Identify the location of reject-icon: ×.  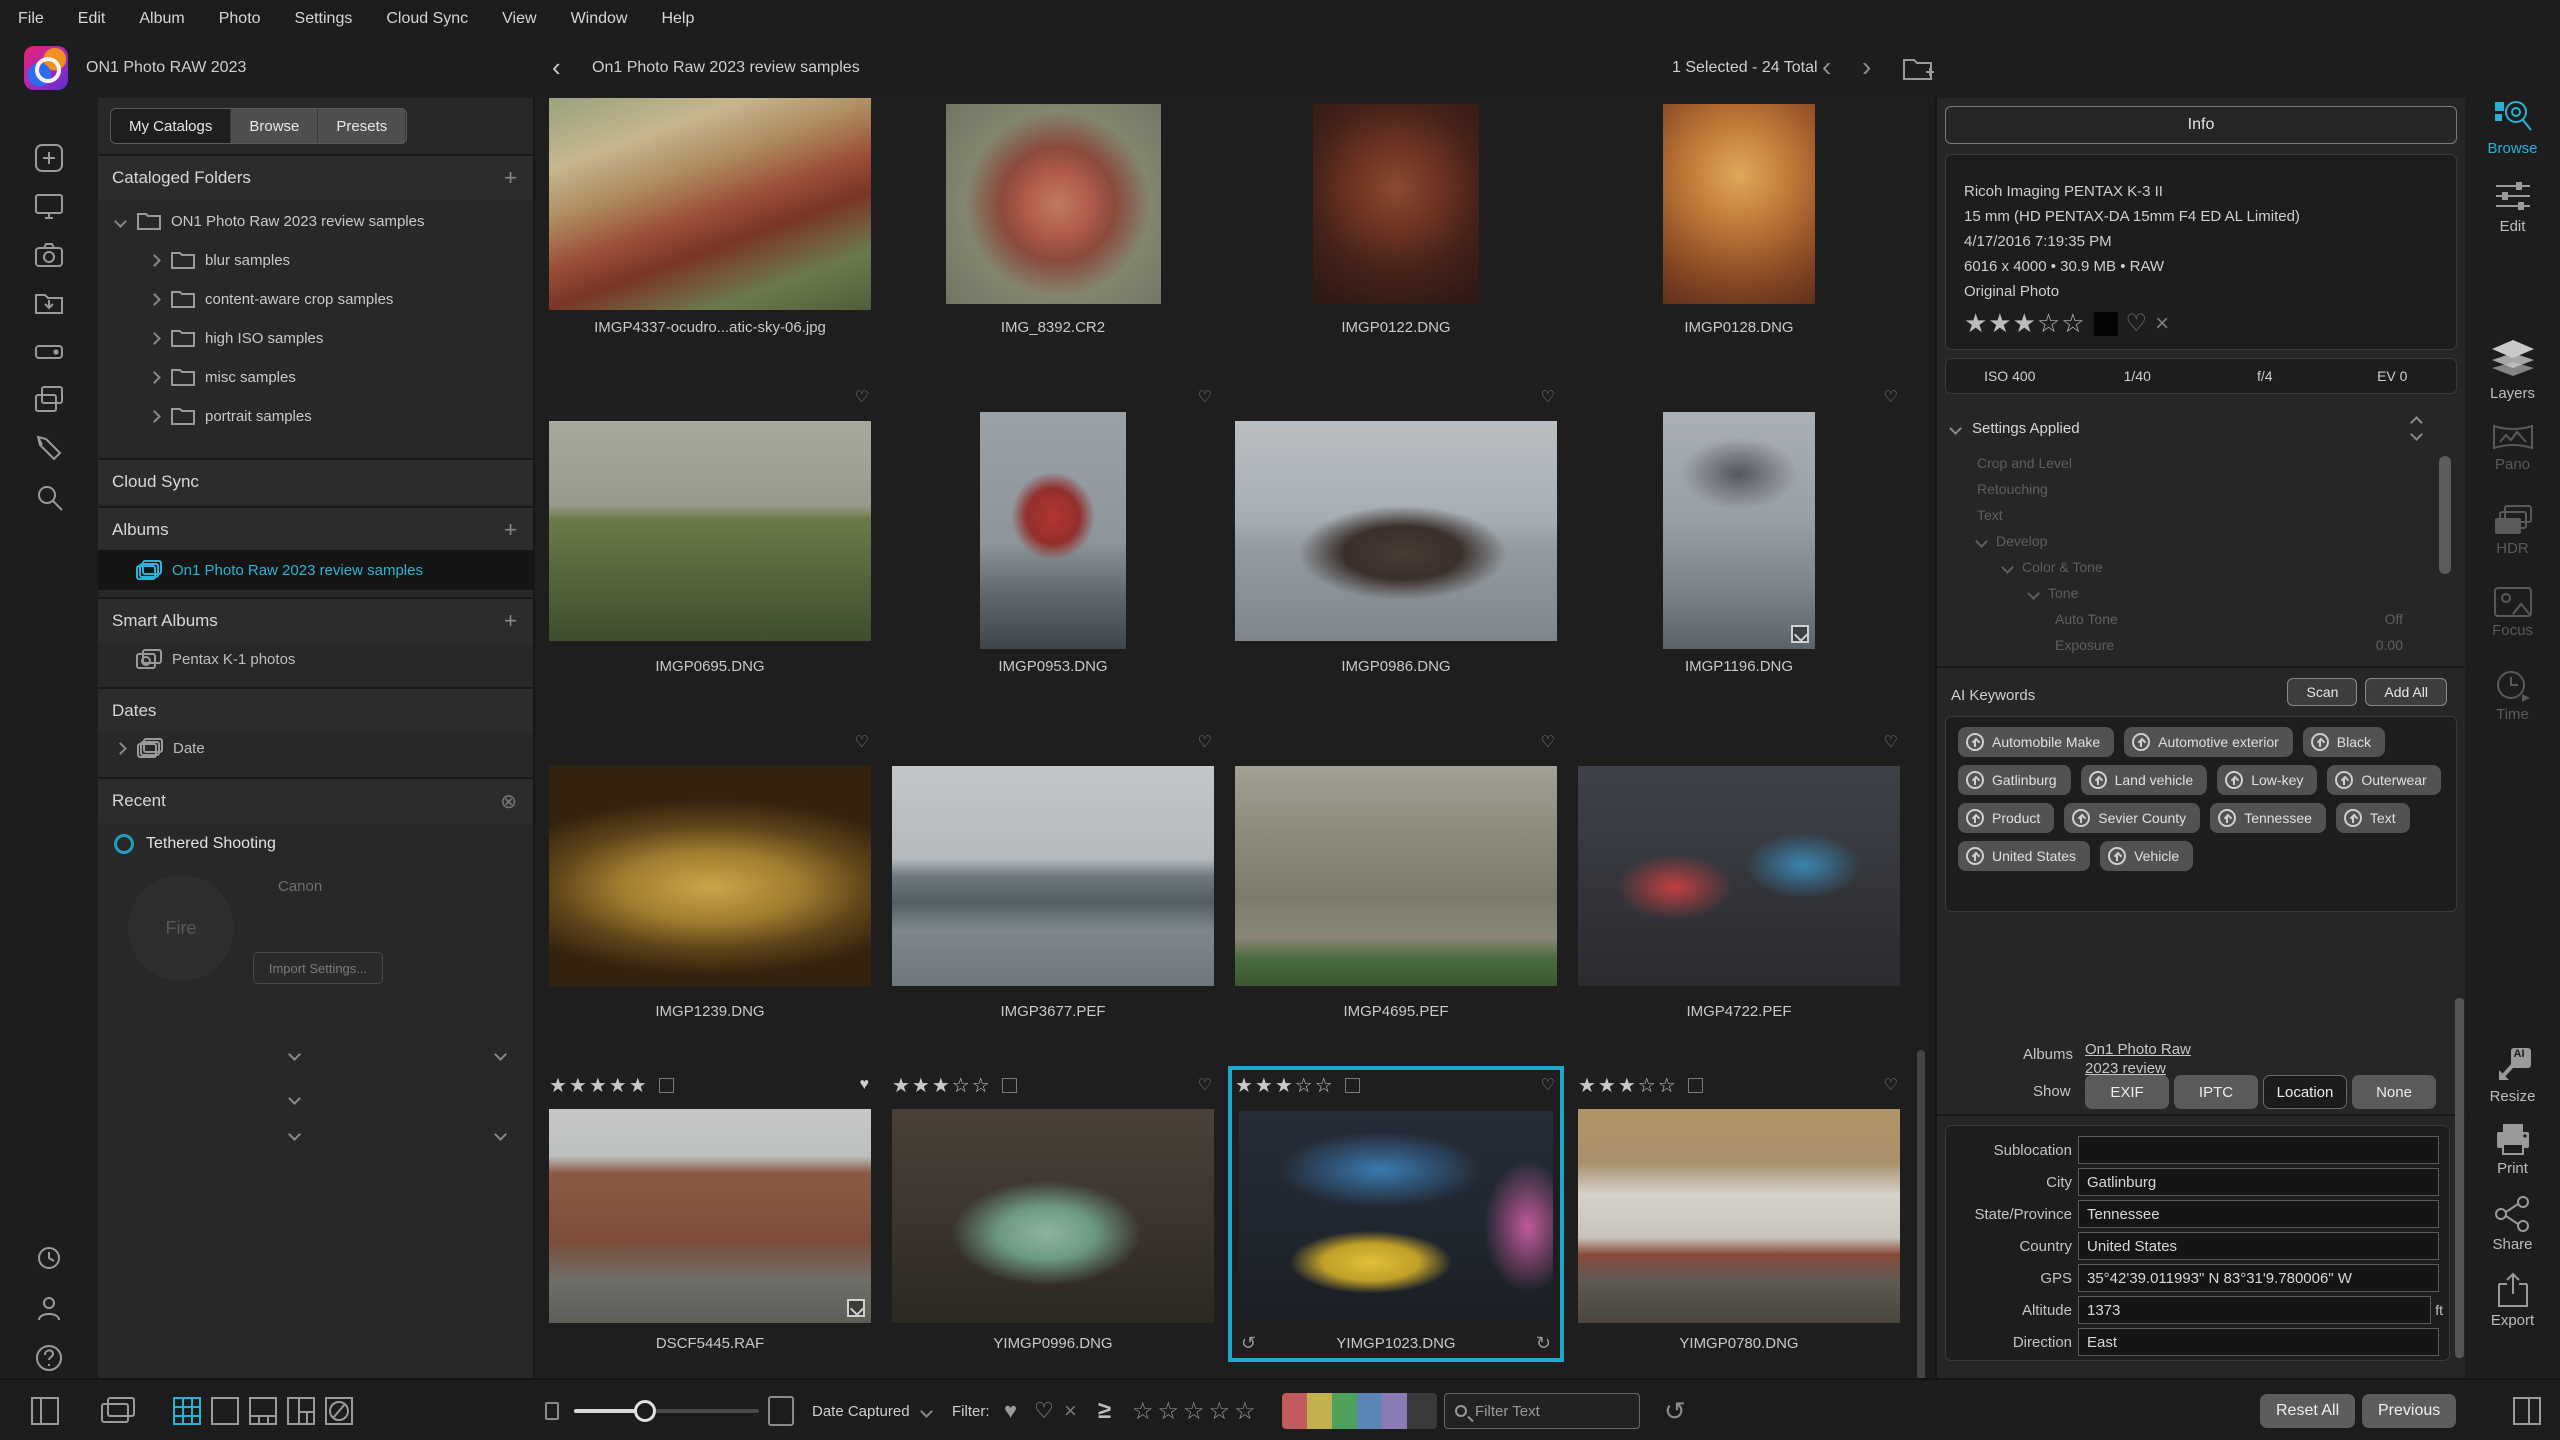
(2162, 324).